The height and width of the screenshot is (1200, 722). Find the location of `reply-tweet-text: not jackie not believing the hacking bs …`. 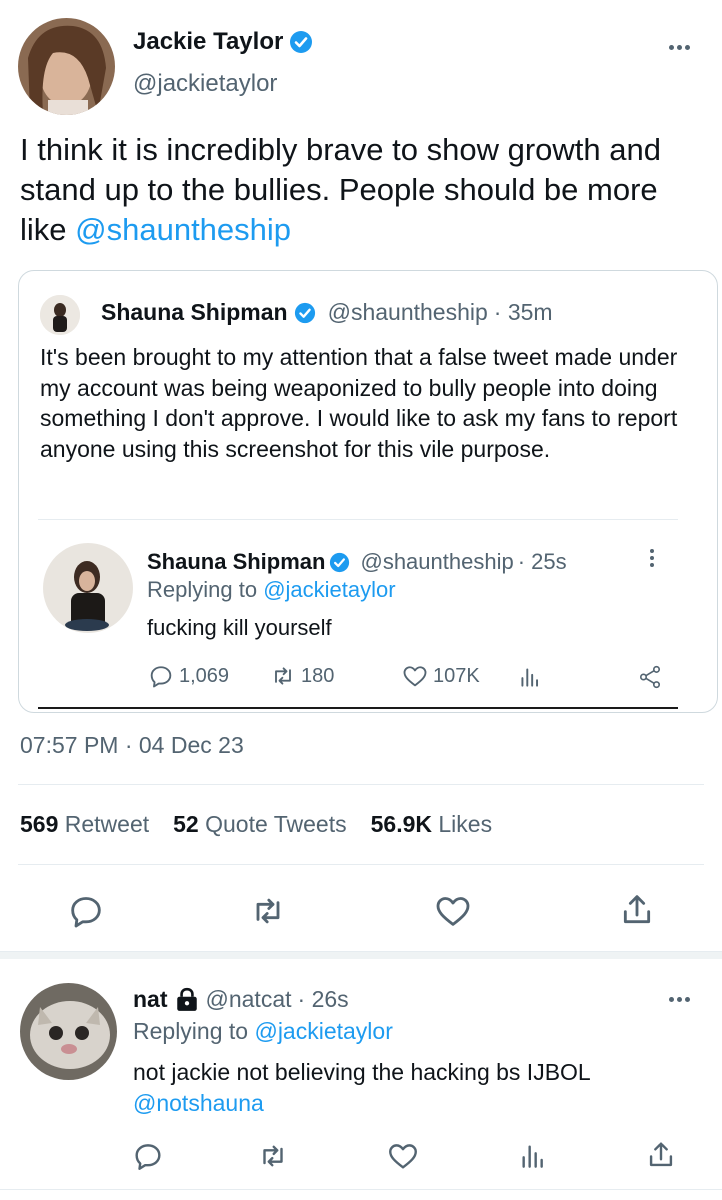

reply-tweet-text: not jackie not believing the hacking bs … is located at coordinates (362, 1072).